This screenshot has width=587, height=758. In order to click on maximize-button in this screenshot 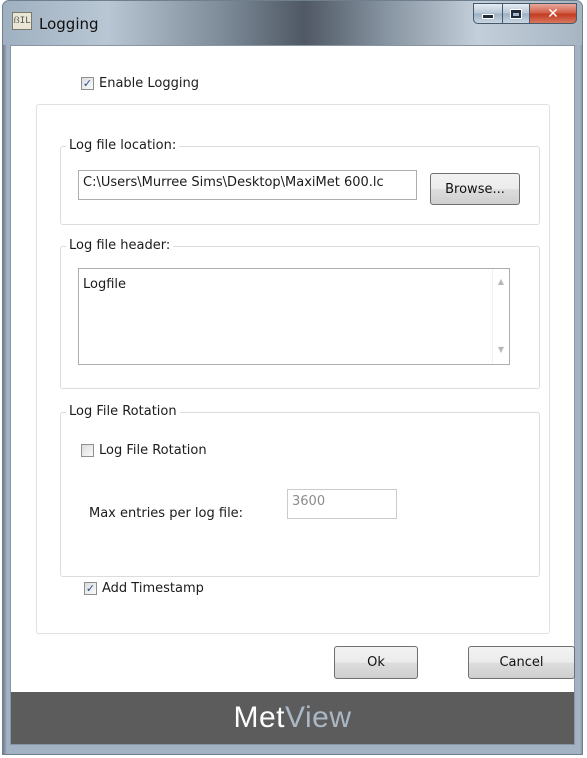, I will do `click(515, 13)`.